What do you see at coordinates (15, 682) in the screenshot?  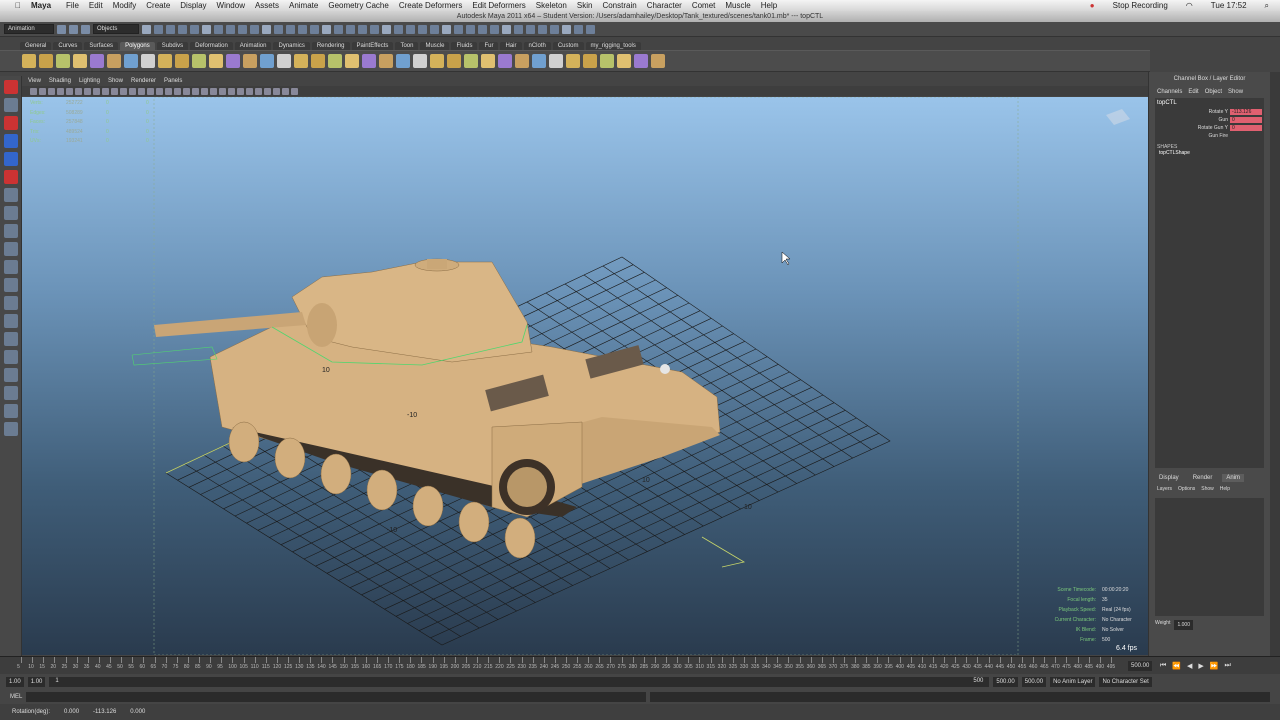 I see `start-time-field: 1.00` at bounding box center [15, 682].